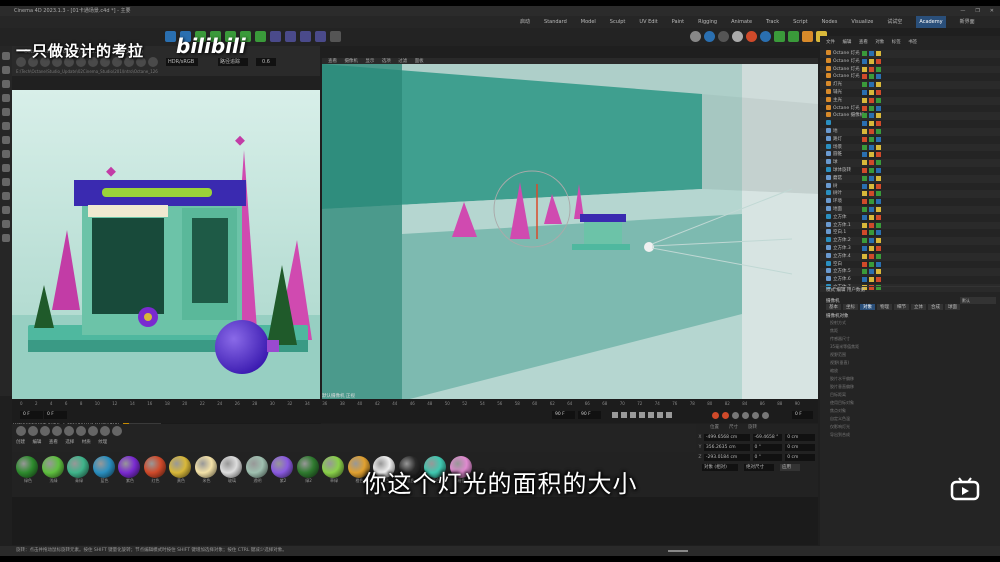  What do you see at coordinates (910, 363) in the screenshot?
I see `attr-property: 视野(垂直)` at bounding box center [910, 363].